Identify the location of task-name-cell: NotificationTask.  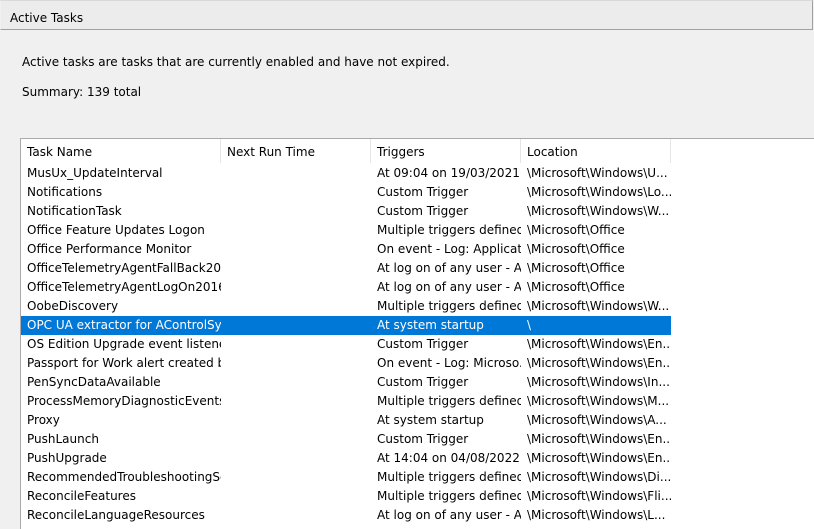
(74, 211).